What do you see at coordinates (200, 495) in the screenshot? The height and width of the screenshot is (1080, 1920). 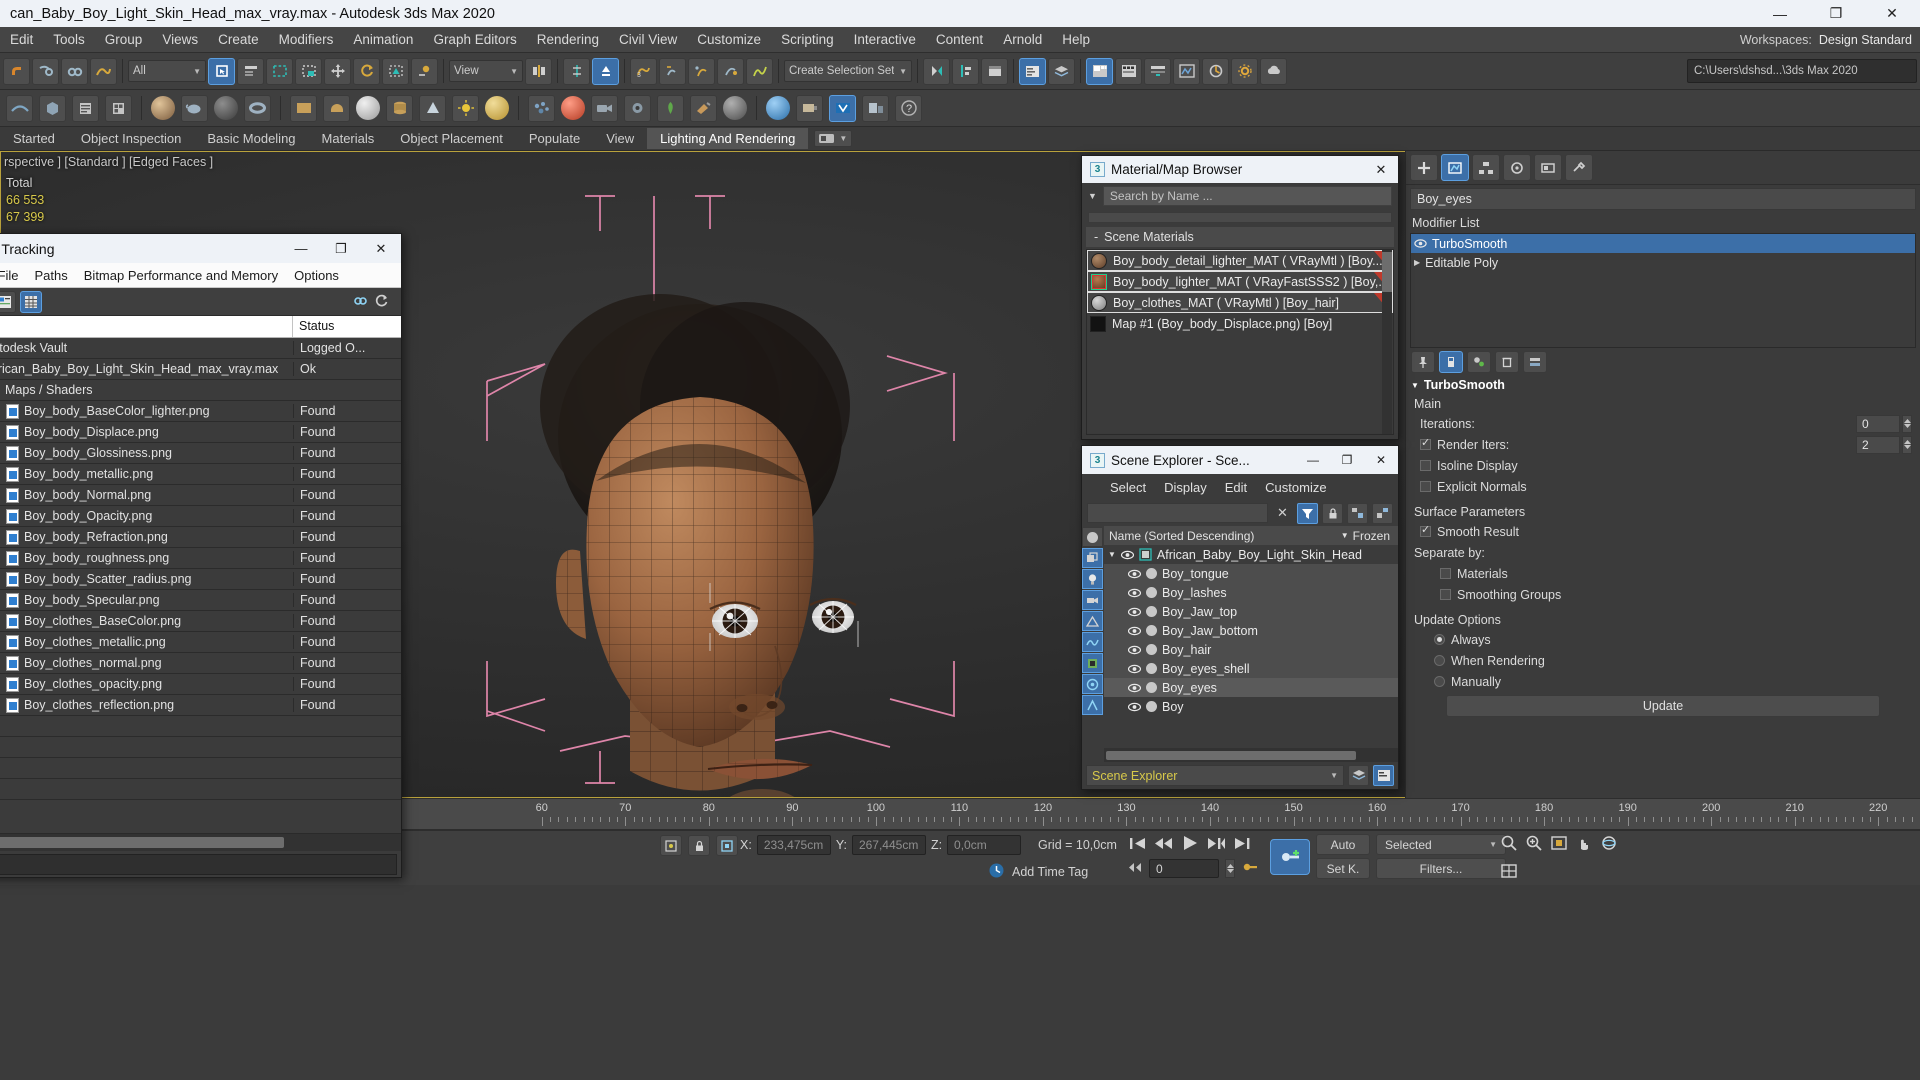 I see `table-row: Boy_body_Normal.png Found` at bounding box center [200, 495].